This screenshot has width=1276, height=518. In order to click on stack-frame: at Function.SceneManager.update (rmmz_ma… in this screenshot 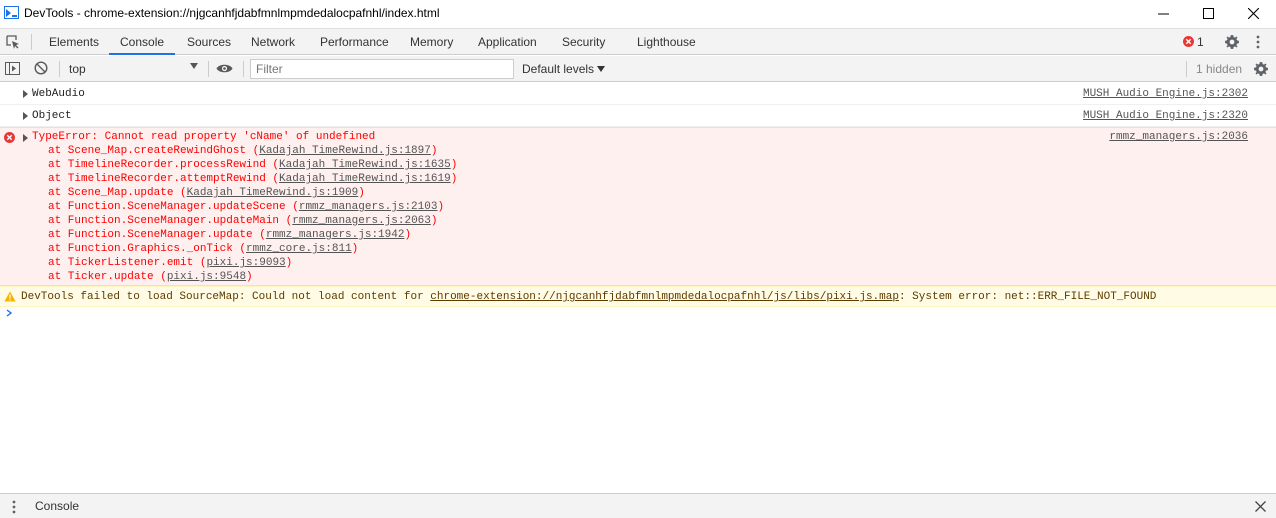, I will do `click(230, 235)`.